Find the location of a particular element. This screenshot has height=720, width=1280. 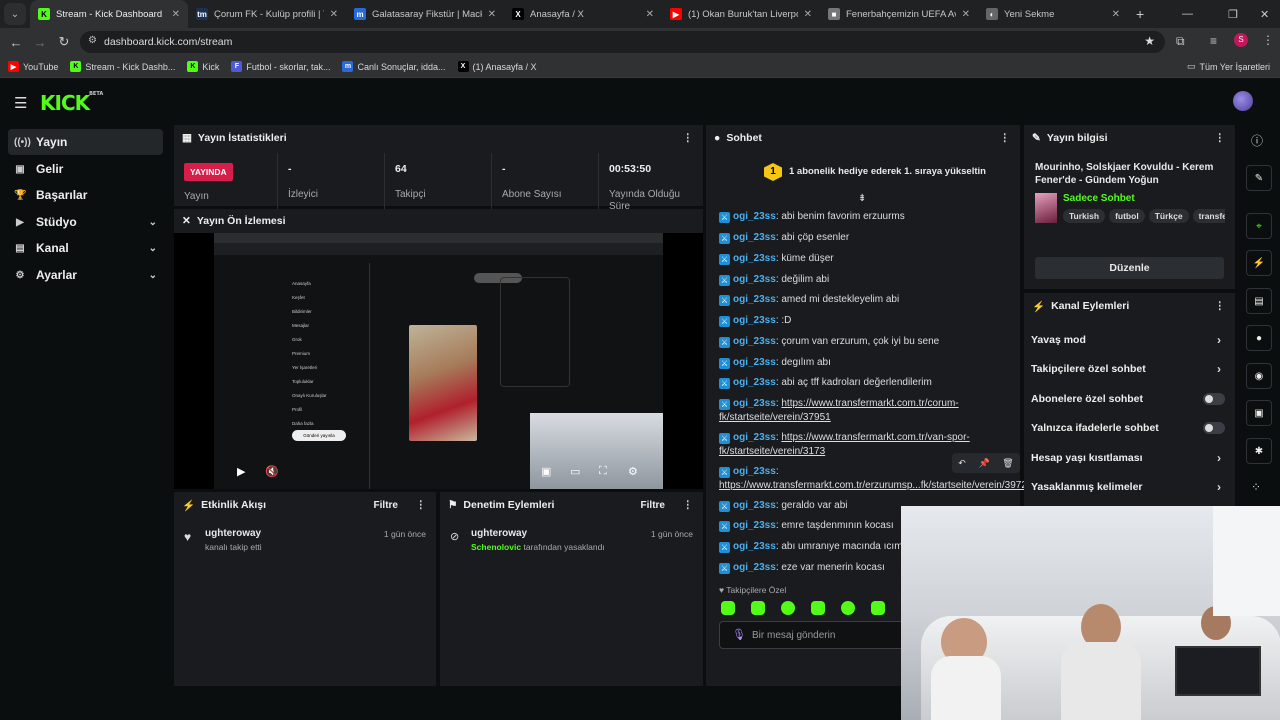

pinned-toggle-icon: ⇟ is located at coordinates (862, 198).